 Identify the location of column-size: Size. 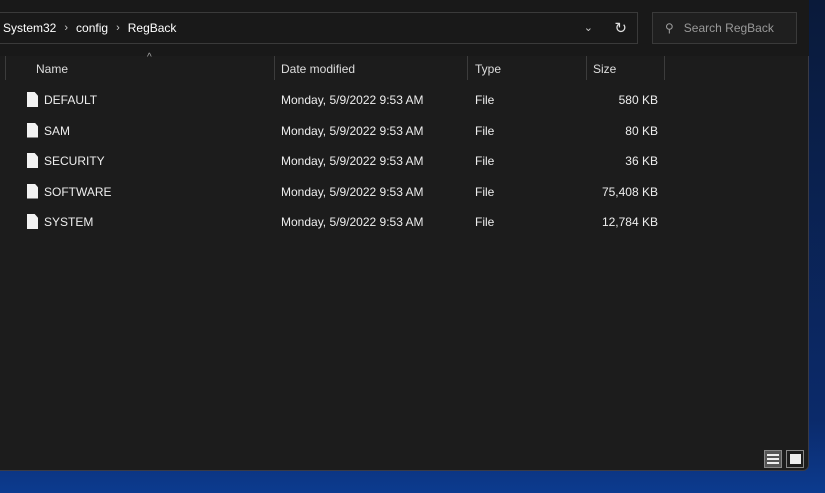
(604, 69).